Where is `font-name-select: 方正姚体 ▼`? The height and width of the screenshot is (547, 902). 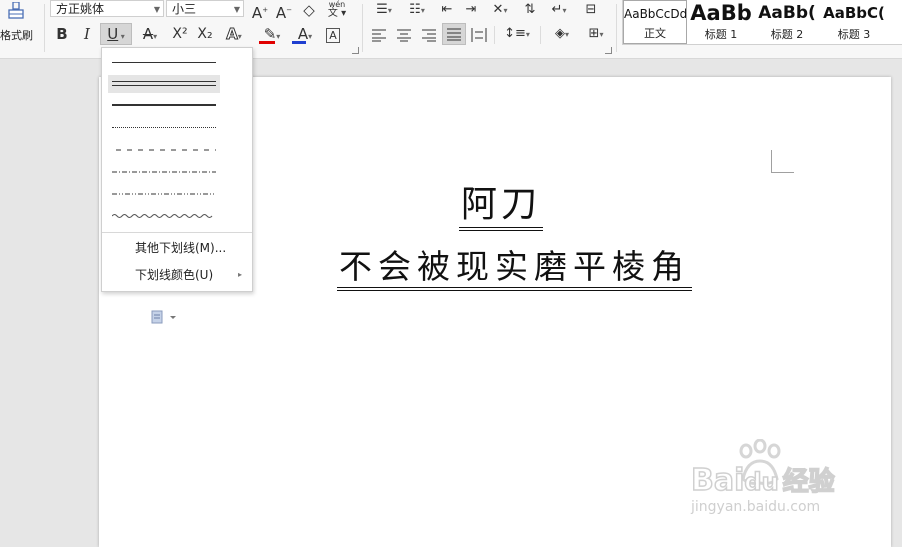 font-name-select: 方正姚体 ▼ is located at coordinates (107, 8).